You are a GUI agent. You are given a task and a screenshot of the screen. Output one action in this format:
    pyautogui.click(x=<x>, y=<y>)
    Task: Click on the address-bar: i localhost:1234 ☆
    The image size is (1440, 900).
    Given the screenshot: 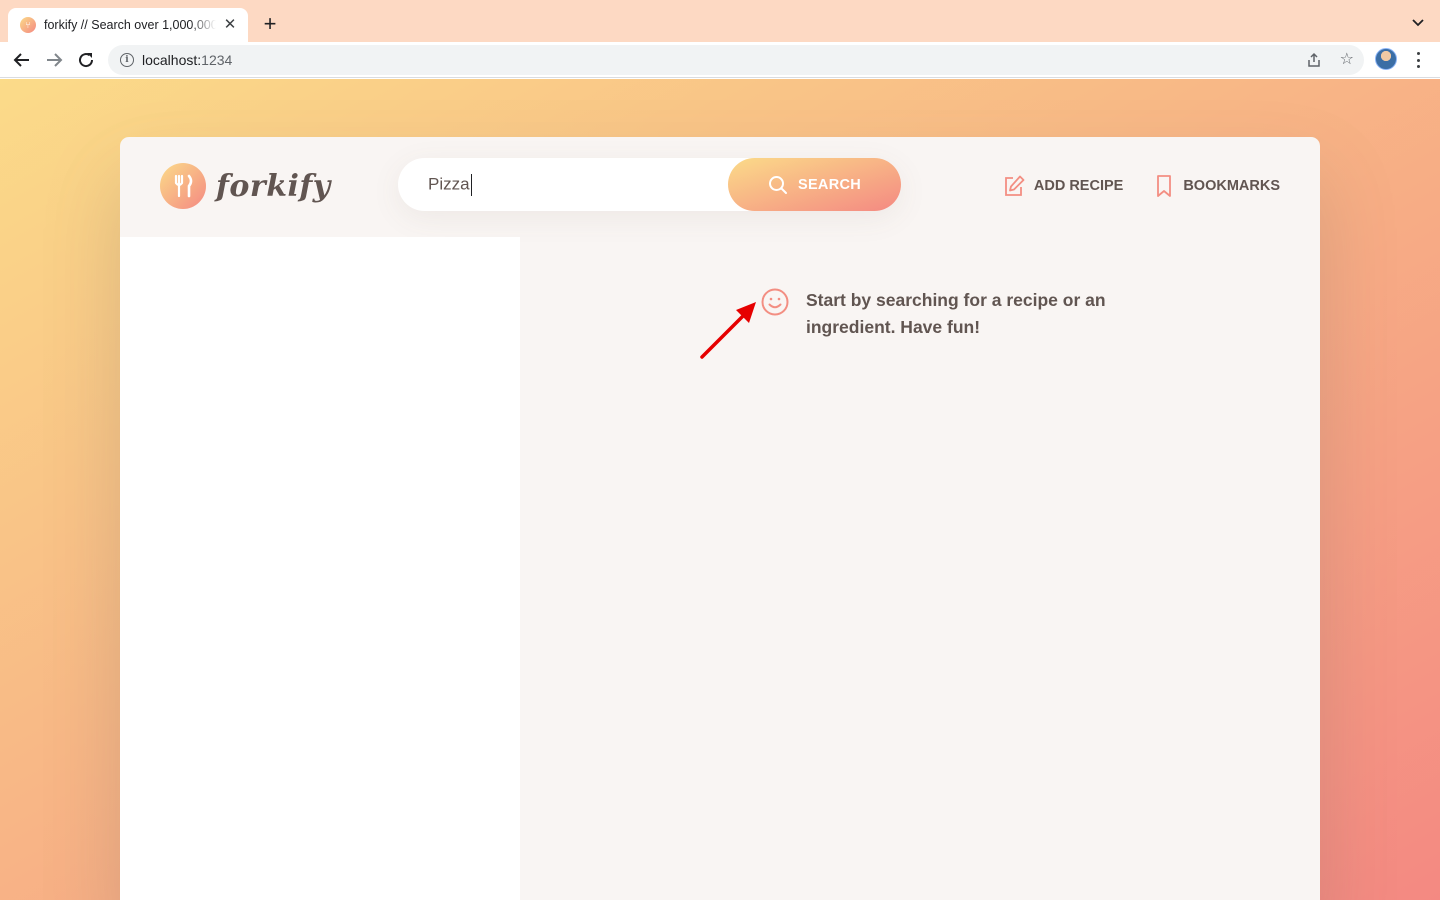 What is the action you would take?
    pyautogui.click(x=736, y=60)
    